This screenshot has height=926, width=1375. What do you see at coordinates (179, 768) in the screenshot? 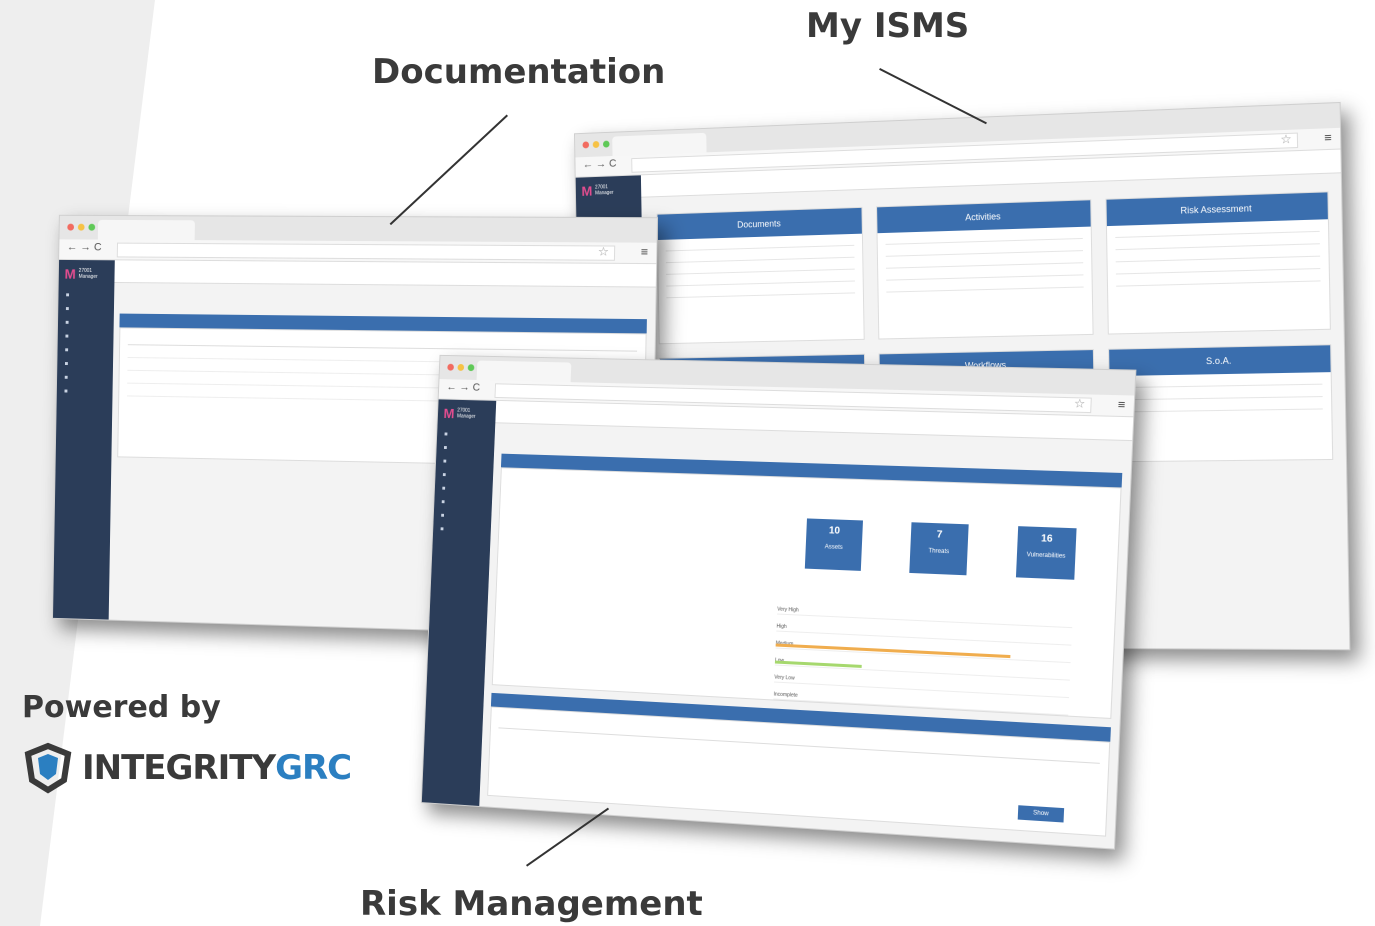
I see `brand-text-integrity: INTEGRITY` at bounding box center [179, 768].